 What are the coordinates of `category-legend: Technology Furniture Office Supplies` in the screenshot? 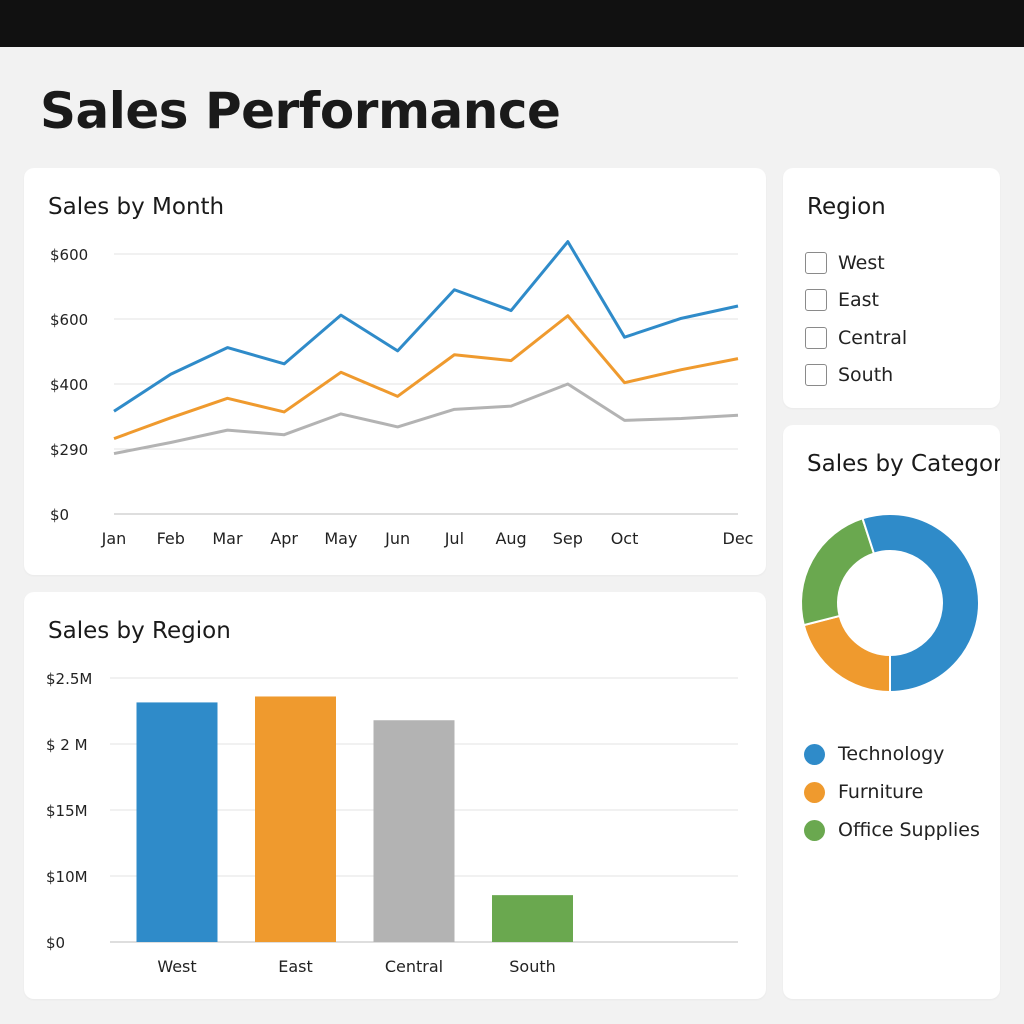 It's located at (892, 792).